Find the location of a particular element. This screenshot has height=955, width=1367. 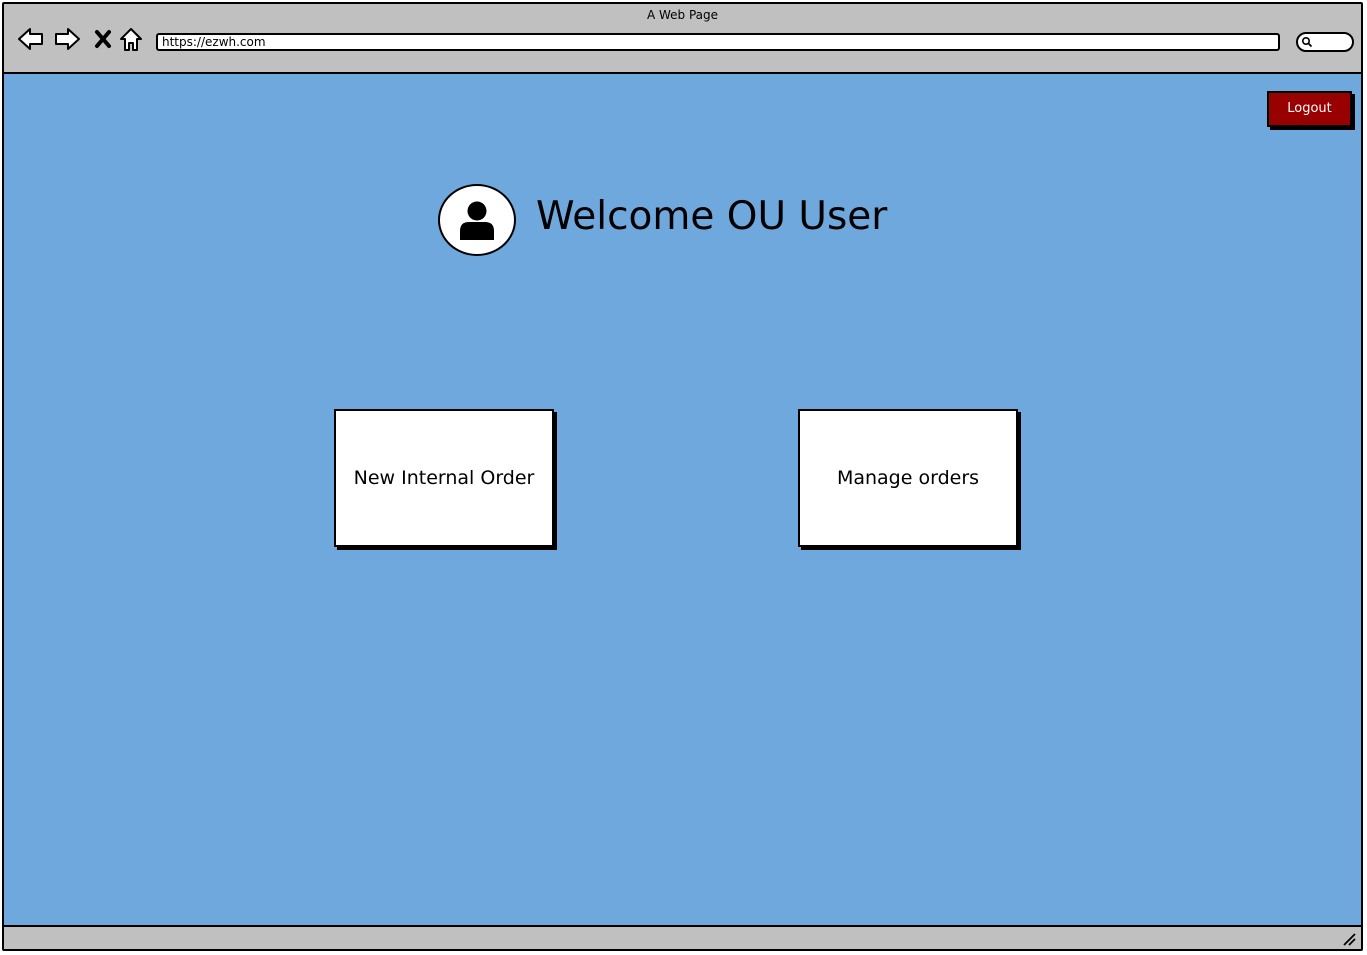

home-icon is located at coordinates (131, 39).